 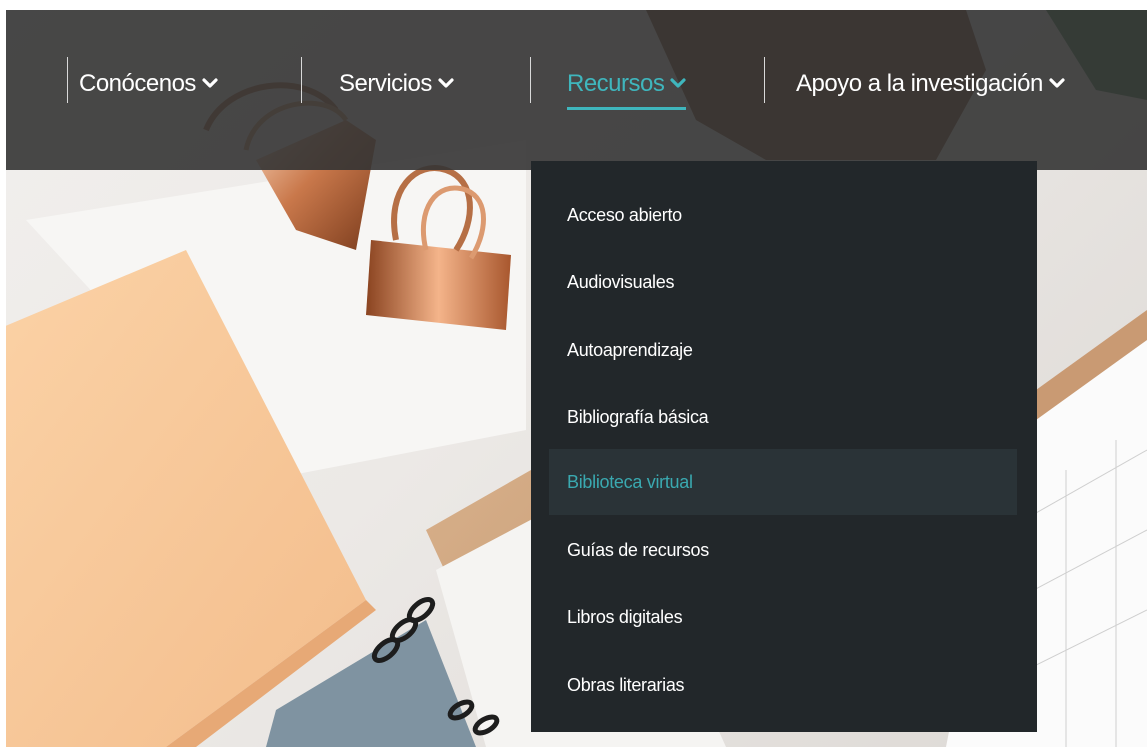 I want to click on dropdown-item-guias-de-recursos: Guías de recursos, so click(x=783, y=550).